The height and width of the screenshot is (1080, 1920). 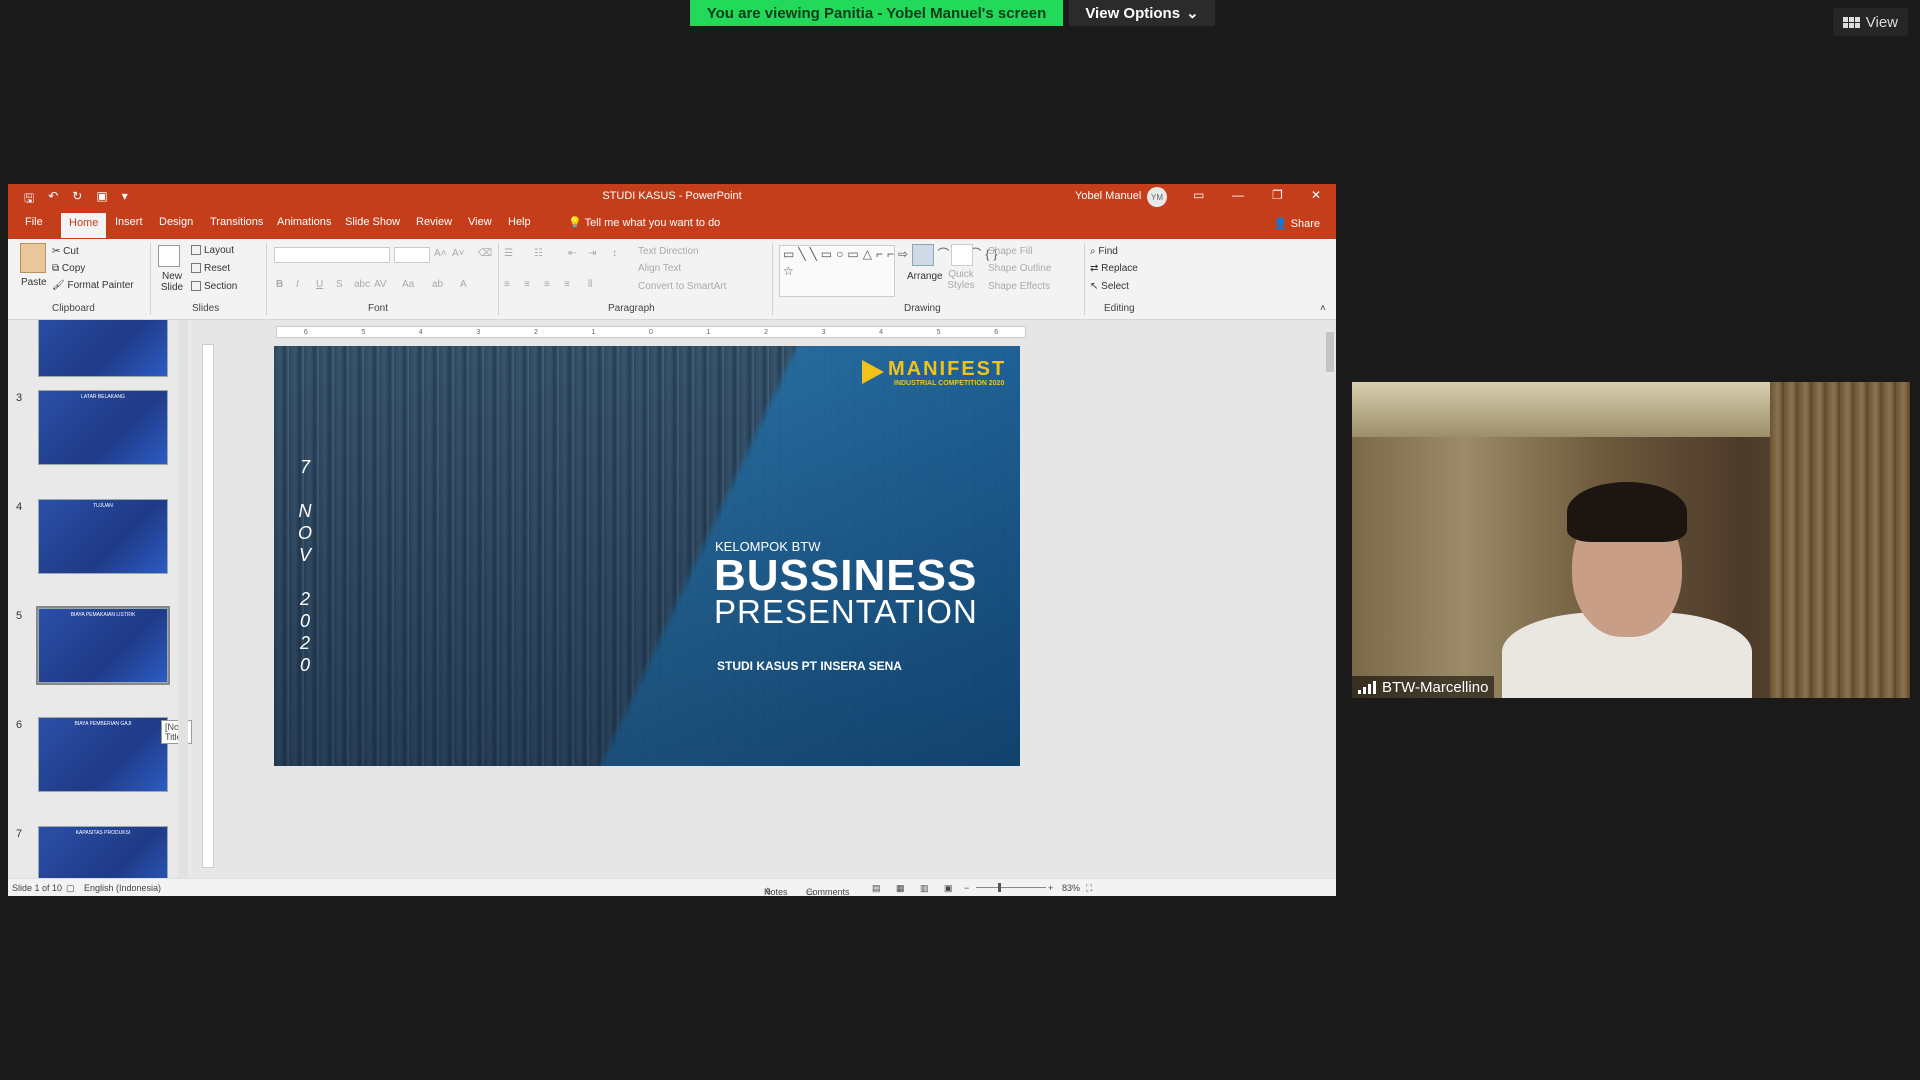 I want to click on text-direction-button: Text Direction, so click(x=668, y=251).